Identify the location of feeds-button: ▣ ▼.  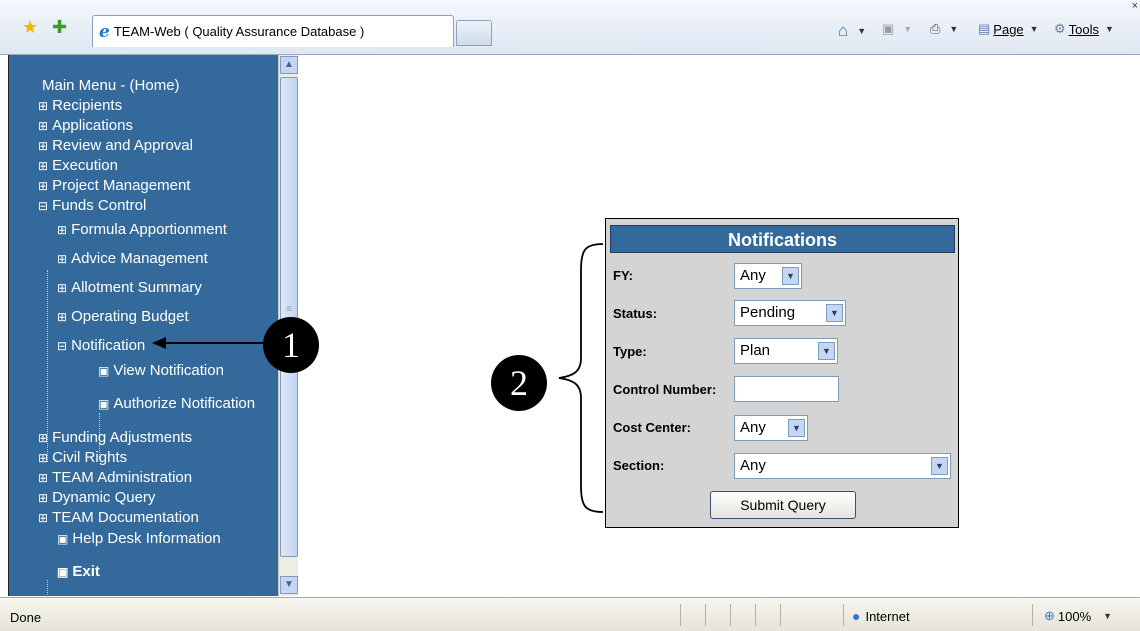
(897, 29).